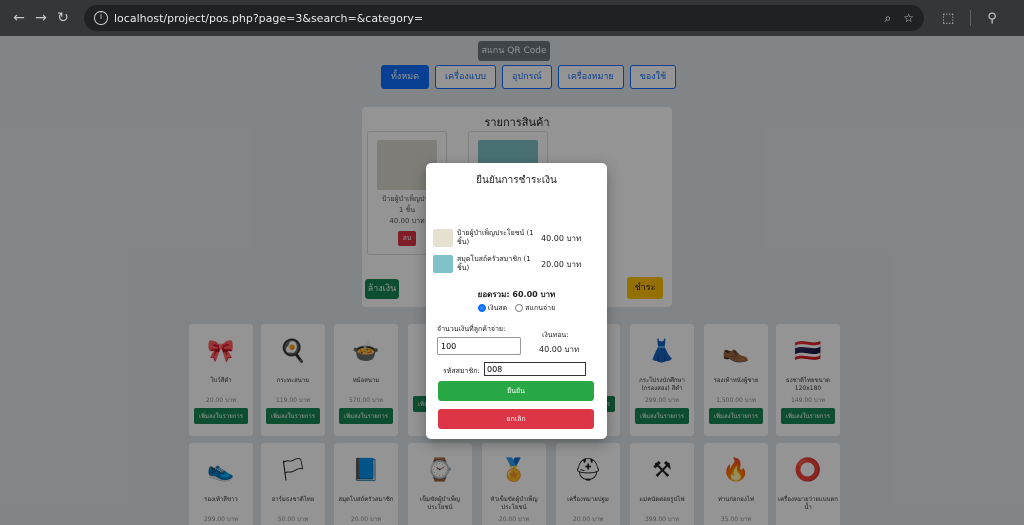 The height and width of the screenshot is (525, 1024). I want to click on amount-paid-input, so click(479, 346).